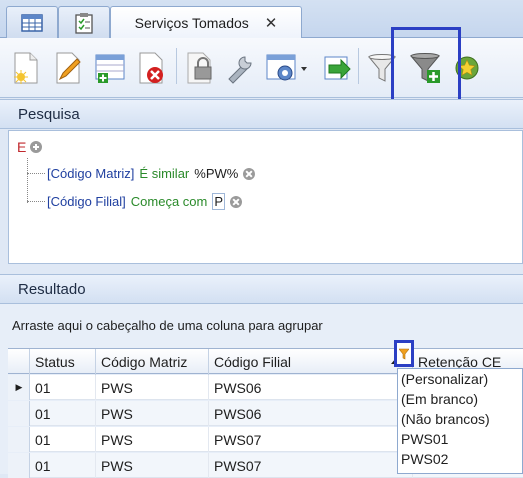 The height and width of the screenshot is (478, 523). I want to click on tab-strip: Serviços Tomados ✕, so click(261, 19).